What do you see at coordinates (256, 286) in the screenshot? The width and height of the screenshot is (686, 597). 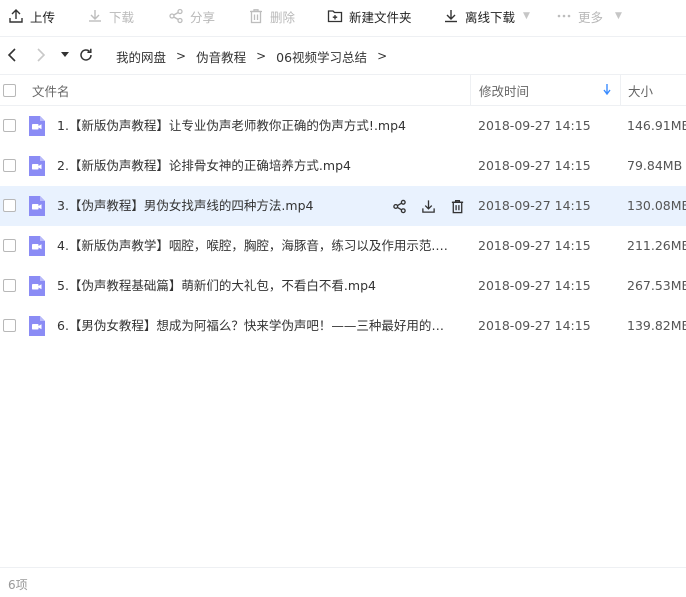 I see `file-name: 5.【伪声教程基础篇】萌新们的大礼包，不看白不看.mp4` at bounding box center [256, 286].